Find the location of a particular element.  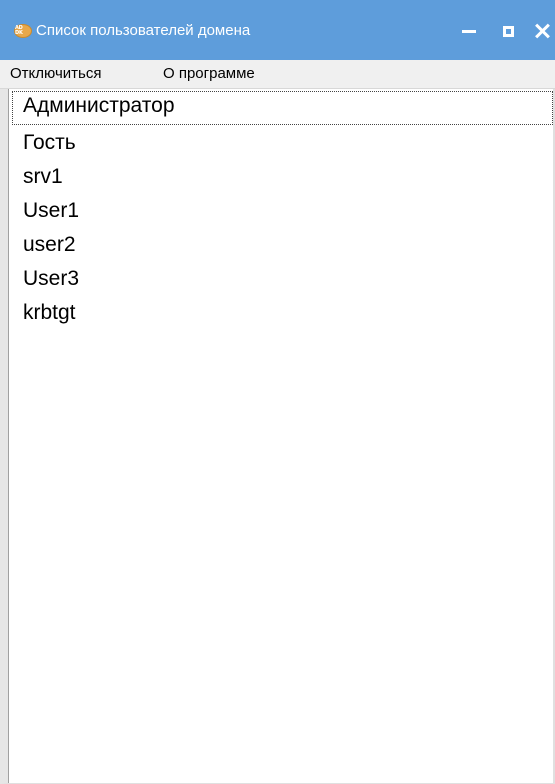

maximize-icon is located at coordinates (508, 31).